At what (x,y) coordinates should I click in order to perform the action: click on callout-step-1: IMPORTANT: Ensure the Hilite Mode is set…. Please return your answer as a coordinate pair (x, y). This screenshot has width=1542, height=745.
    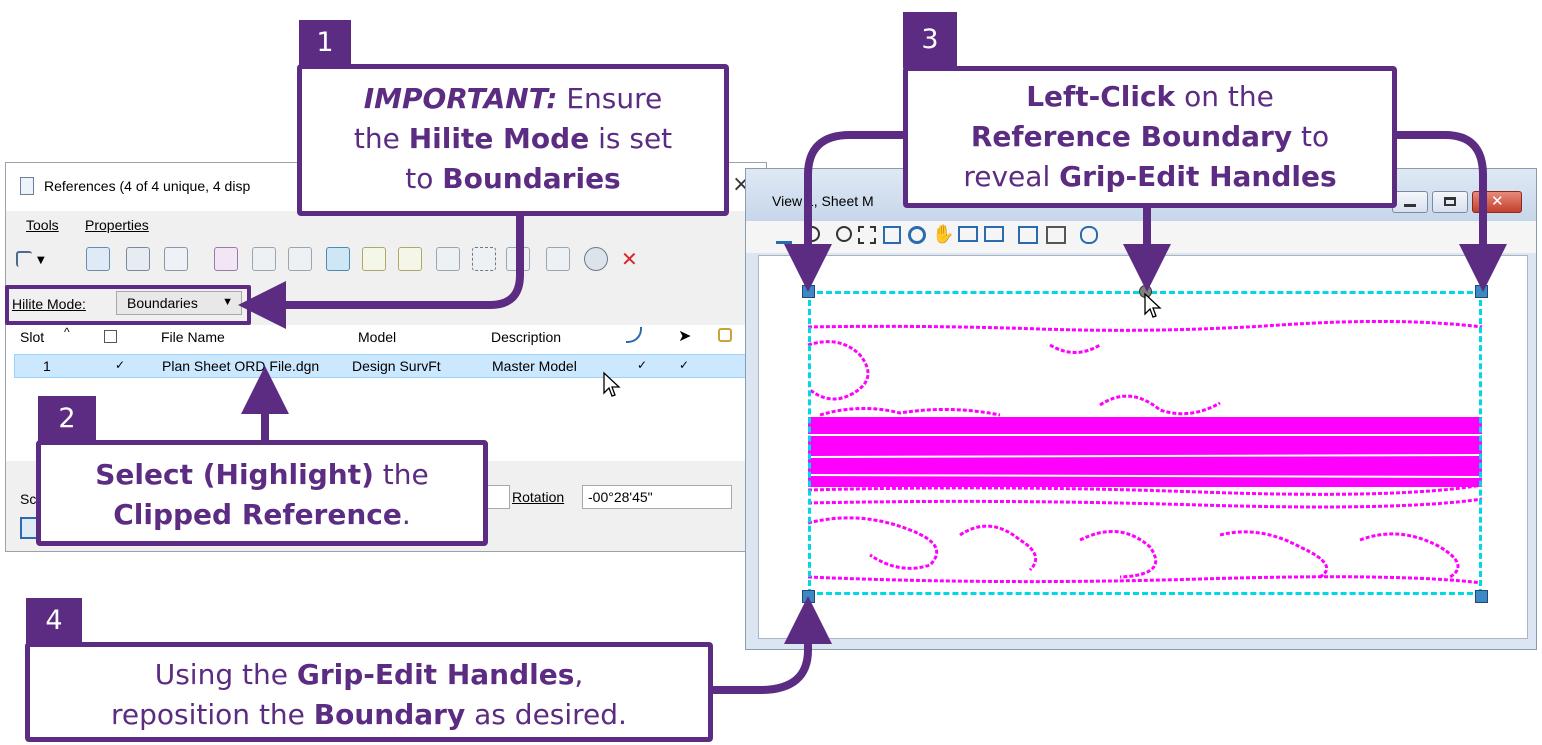
    Looking at the image, I should click on (513, 140).